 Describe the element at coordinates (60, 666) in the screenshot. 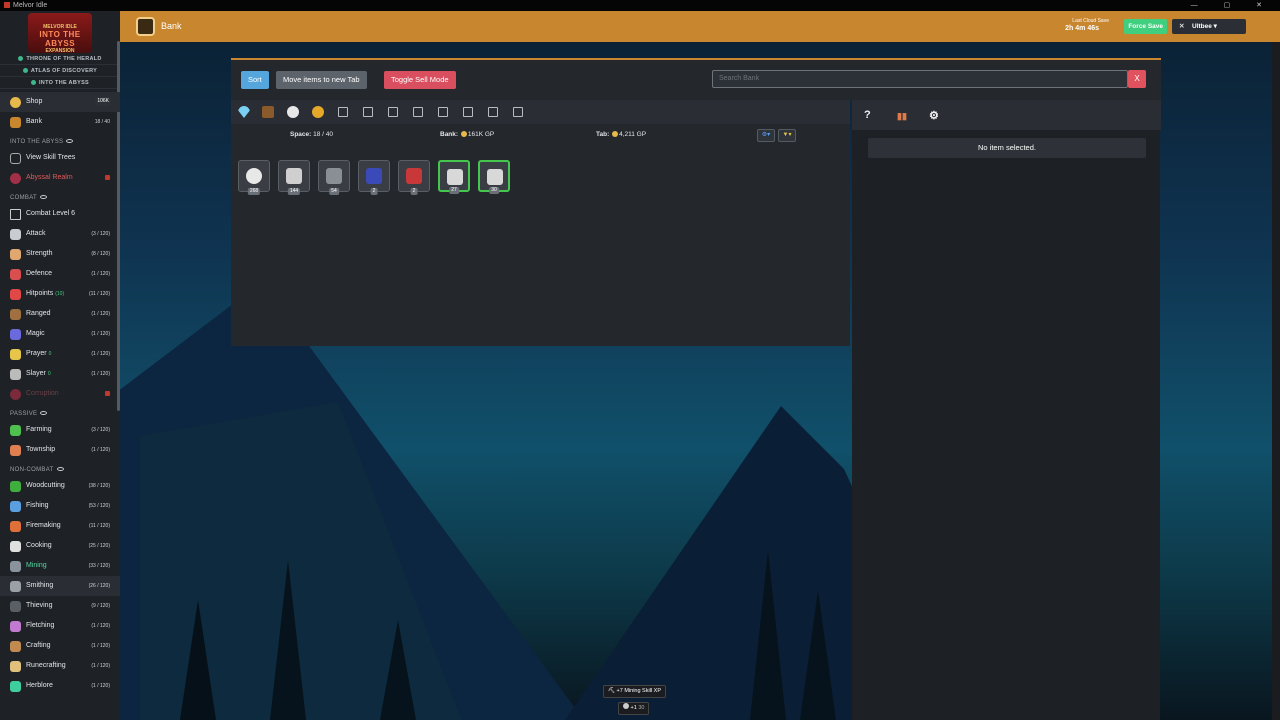

I see `sidebar-item-runecrafting: Runecrafting (1 / 120)` at that location.